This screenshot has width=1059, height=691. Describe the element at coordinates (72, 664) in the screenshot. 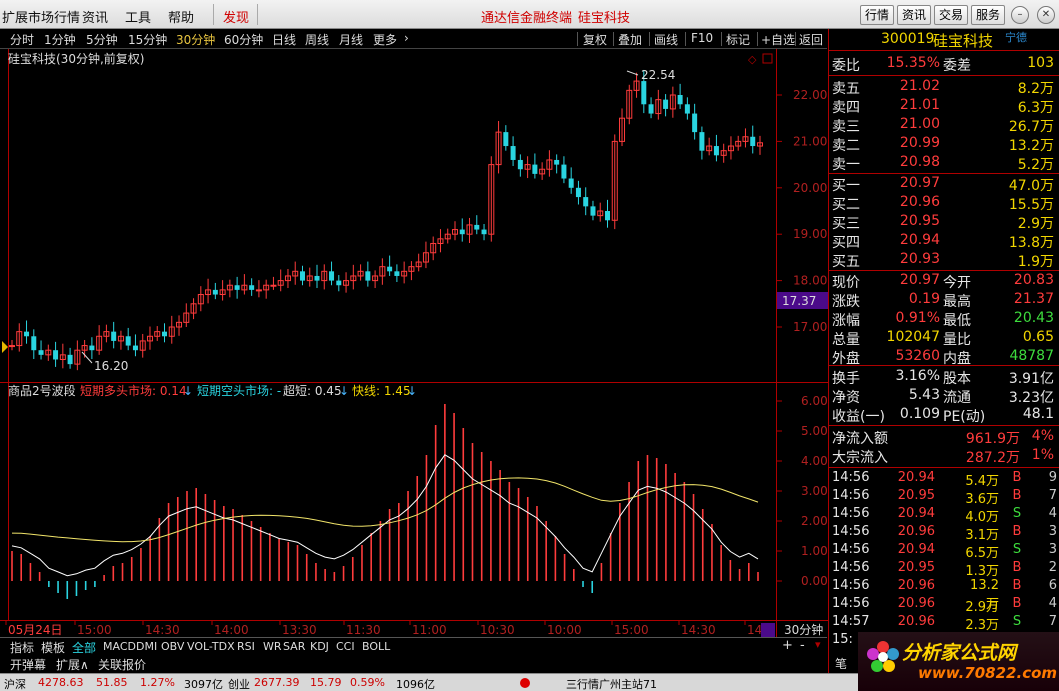

I see `tab-expand: 扩展∧` at that location.